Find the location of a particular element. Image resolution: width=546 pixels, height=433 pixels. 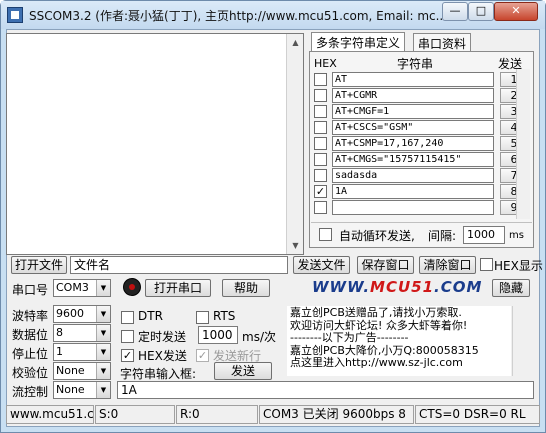

ad-scrollbar is located at coordinates (519, 341).